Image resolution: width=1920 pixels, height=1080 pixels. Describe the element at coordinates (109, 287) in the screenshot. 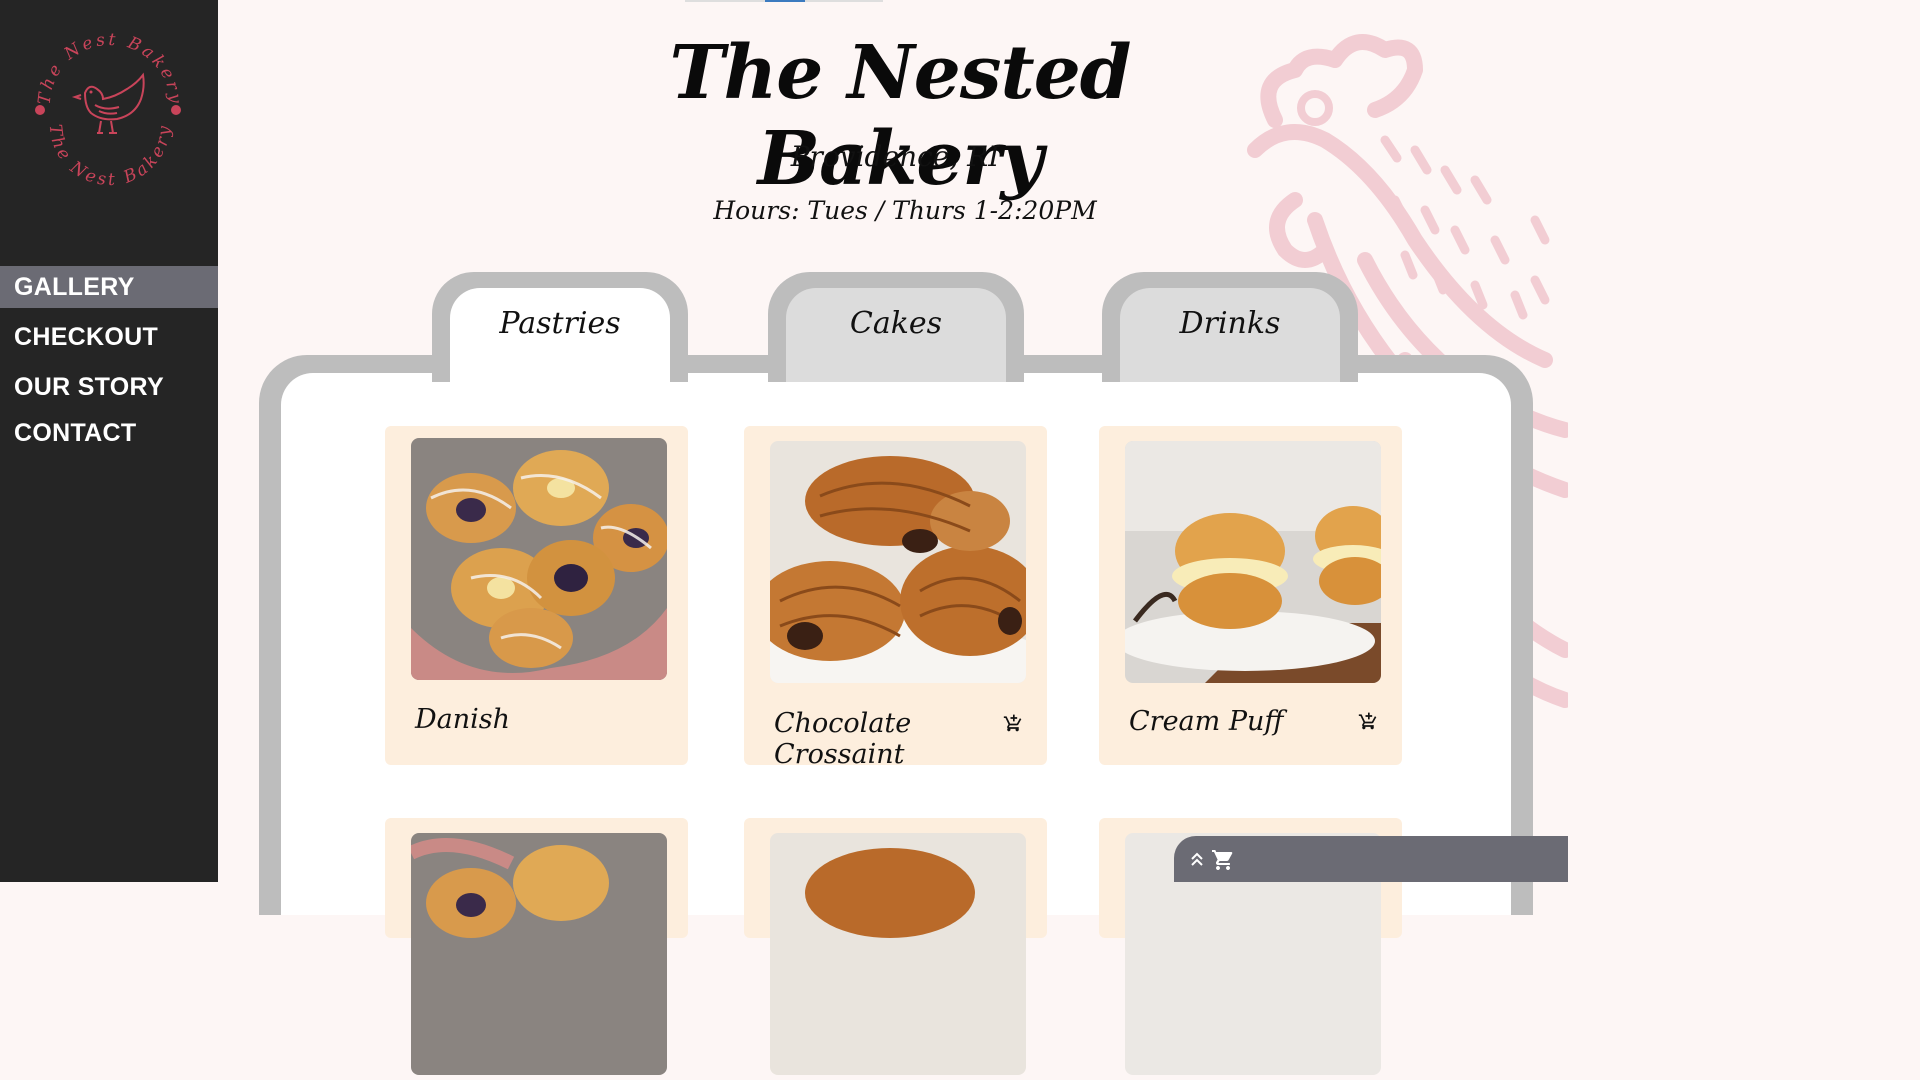

I see `nav-gallery: GALLERY` at that location.